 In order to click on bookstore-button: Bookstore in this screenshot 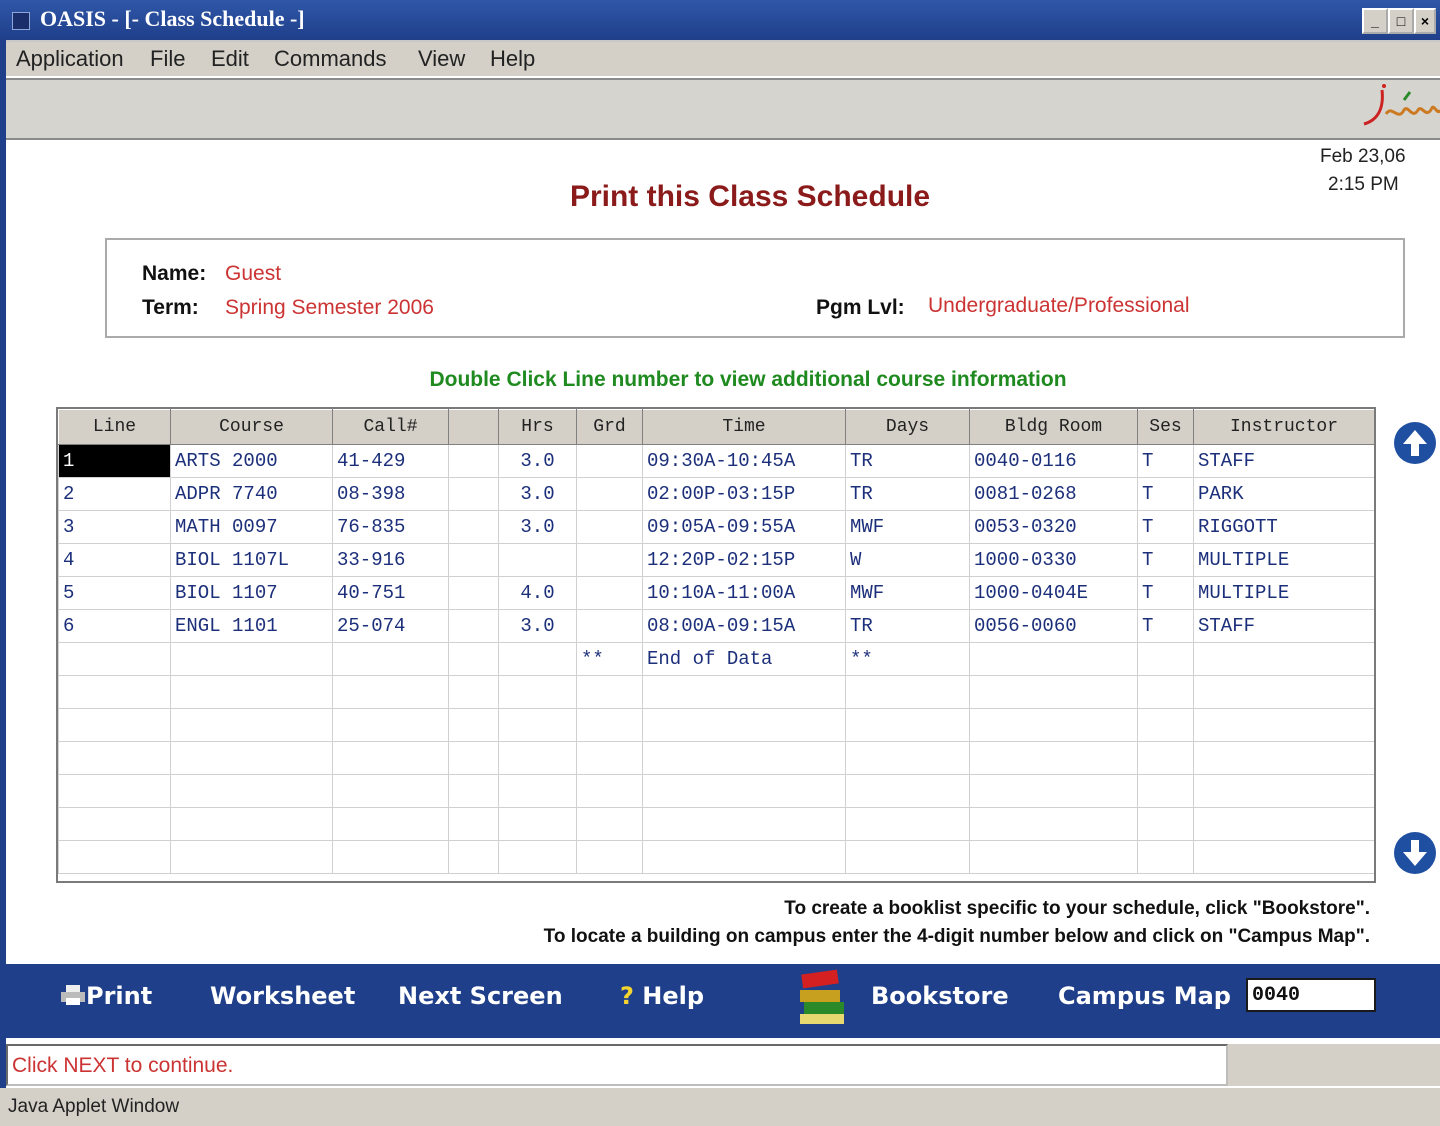, I will do `click(940, 996)`.